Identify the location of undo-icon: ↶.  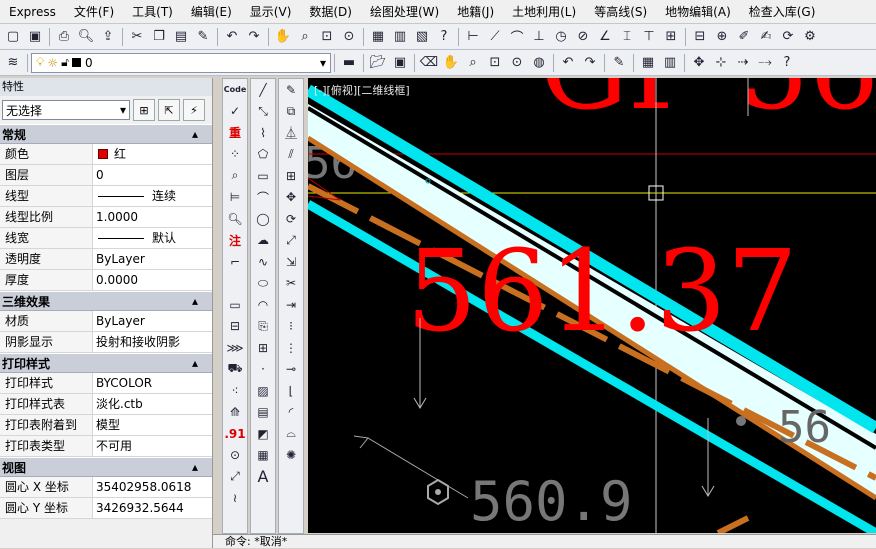
(232, 37).